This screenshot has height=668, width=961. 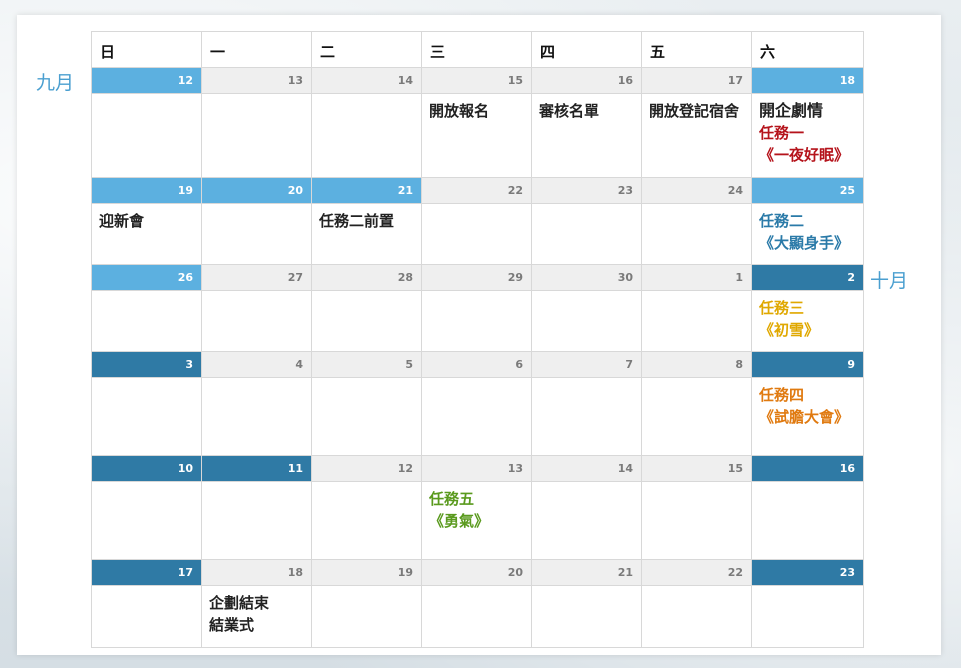 I want to click on day-cell: 企劃結束 結業式, so click(x=257, y=617).